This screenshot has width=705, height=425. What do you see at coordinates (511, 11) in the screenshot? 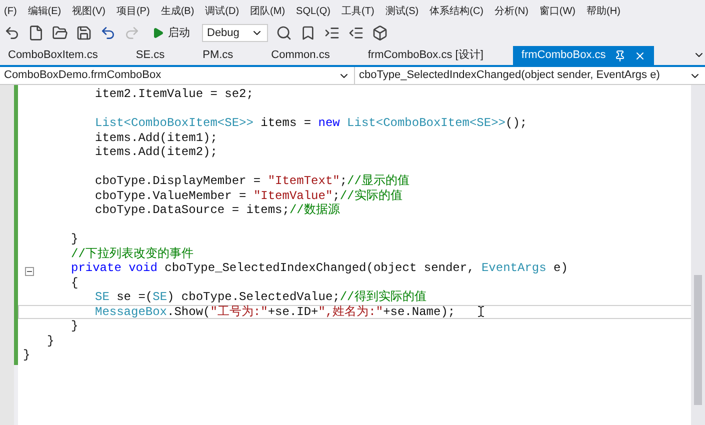
I see `menu-item: 分析(N)` at bounding box center [511, 11].